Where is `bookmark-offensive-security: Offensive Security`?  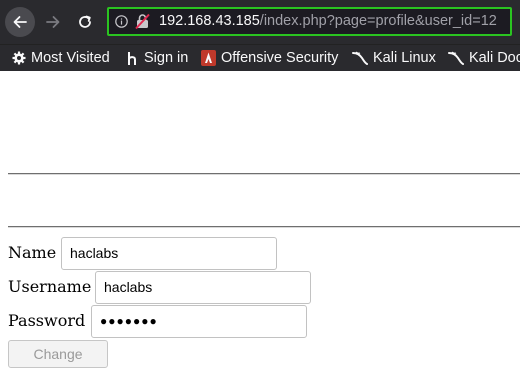 bookmark-offensive-security: Offensive Security is located at coordinates (269, 58).